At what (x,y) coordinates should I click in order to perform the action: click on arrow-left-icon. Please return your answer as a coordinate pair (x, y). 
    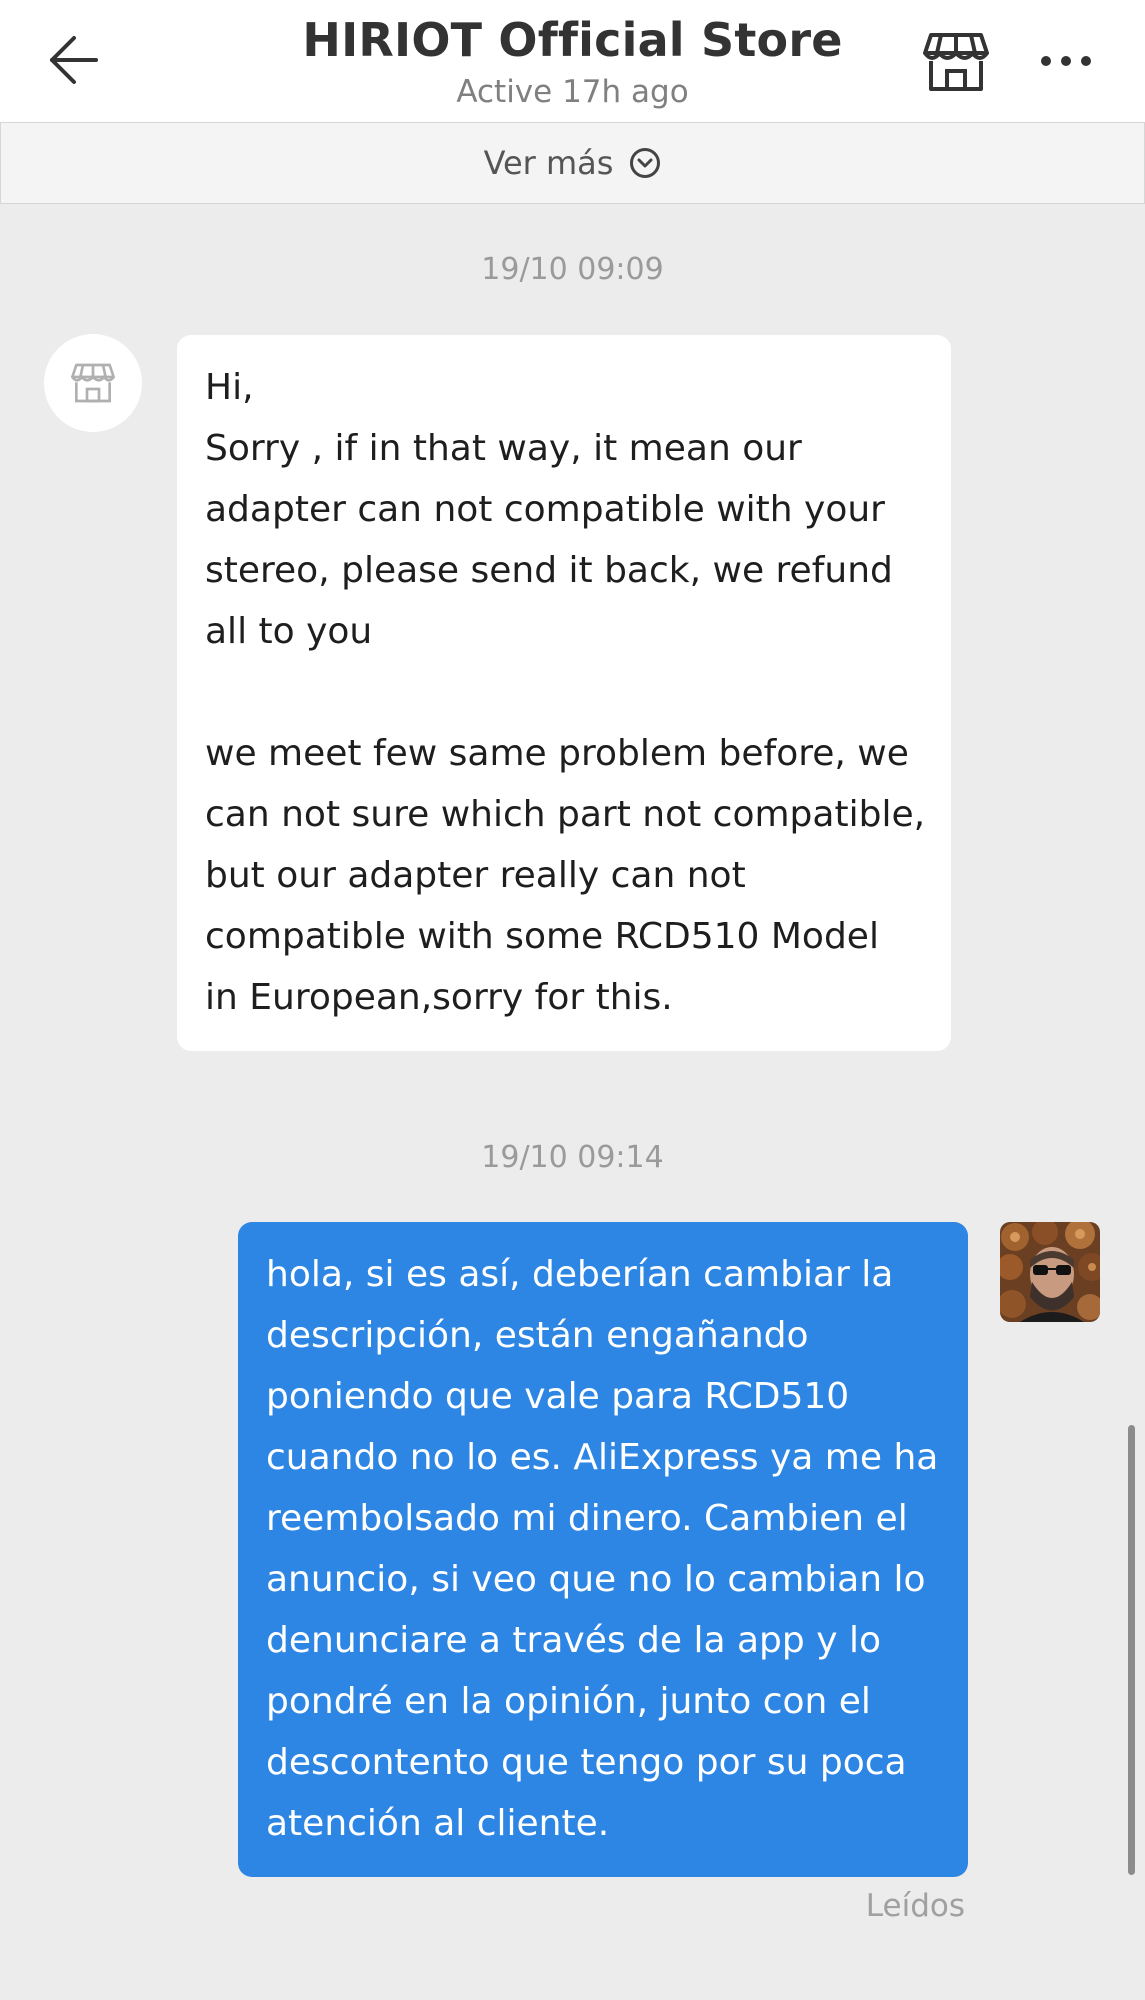
    Looking at the image, I should click on (74, 60).